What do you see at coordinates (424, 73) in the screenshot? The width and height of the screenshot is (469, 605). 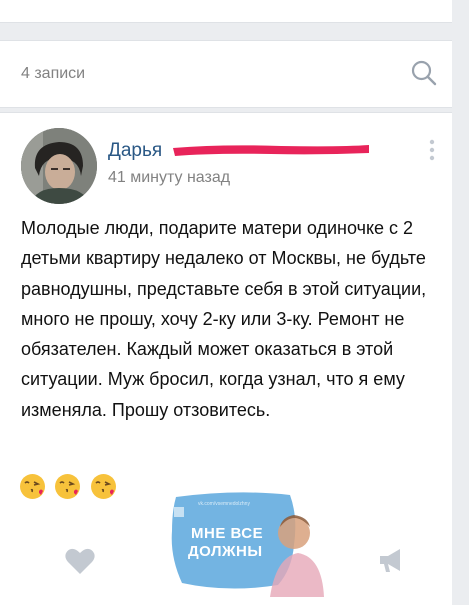 I see `search-icon` at bounding box center [424, 73].